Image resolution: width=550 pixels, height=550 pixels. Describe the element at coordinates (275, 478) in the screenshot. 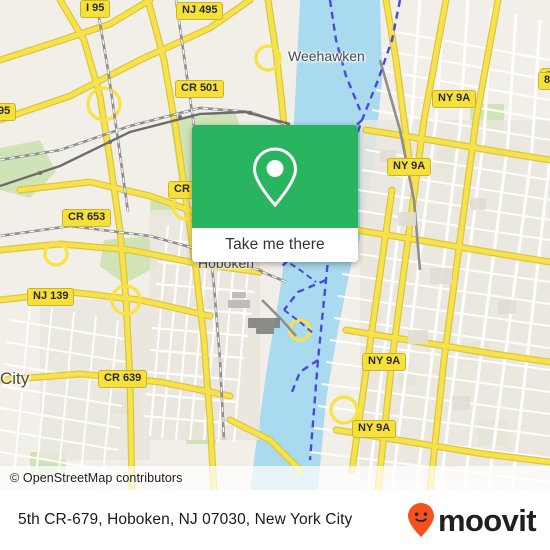

I see `osm-attribution-bar: © OpenStreetMap contributors` at that location.